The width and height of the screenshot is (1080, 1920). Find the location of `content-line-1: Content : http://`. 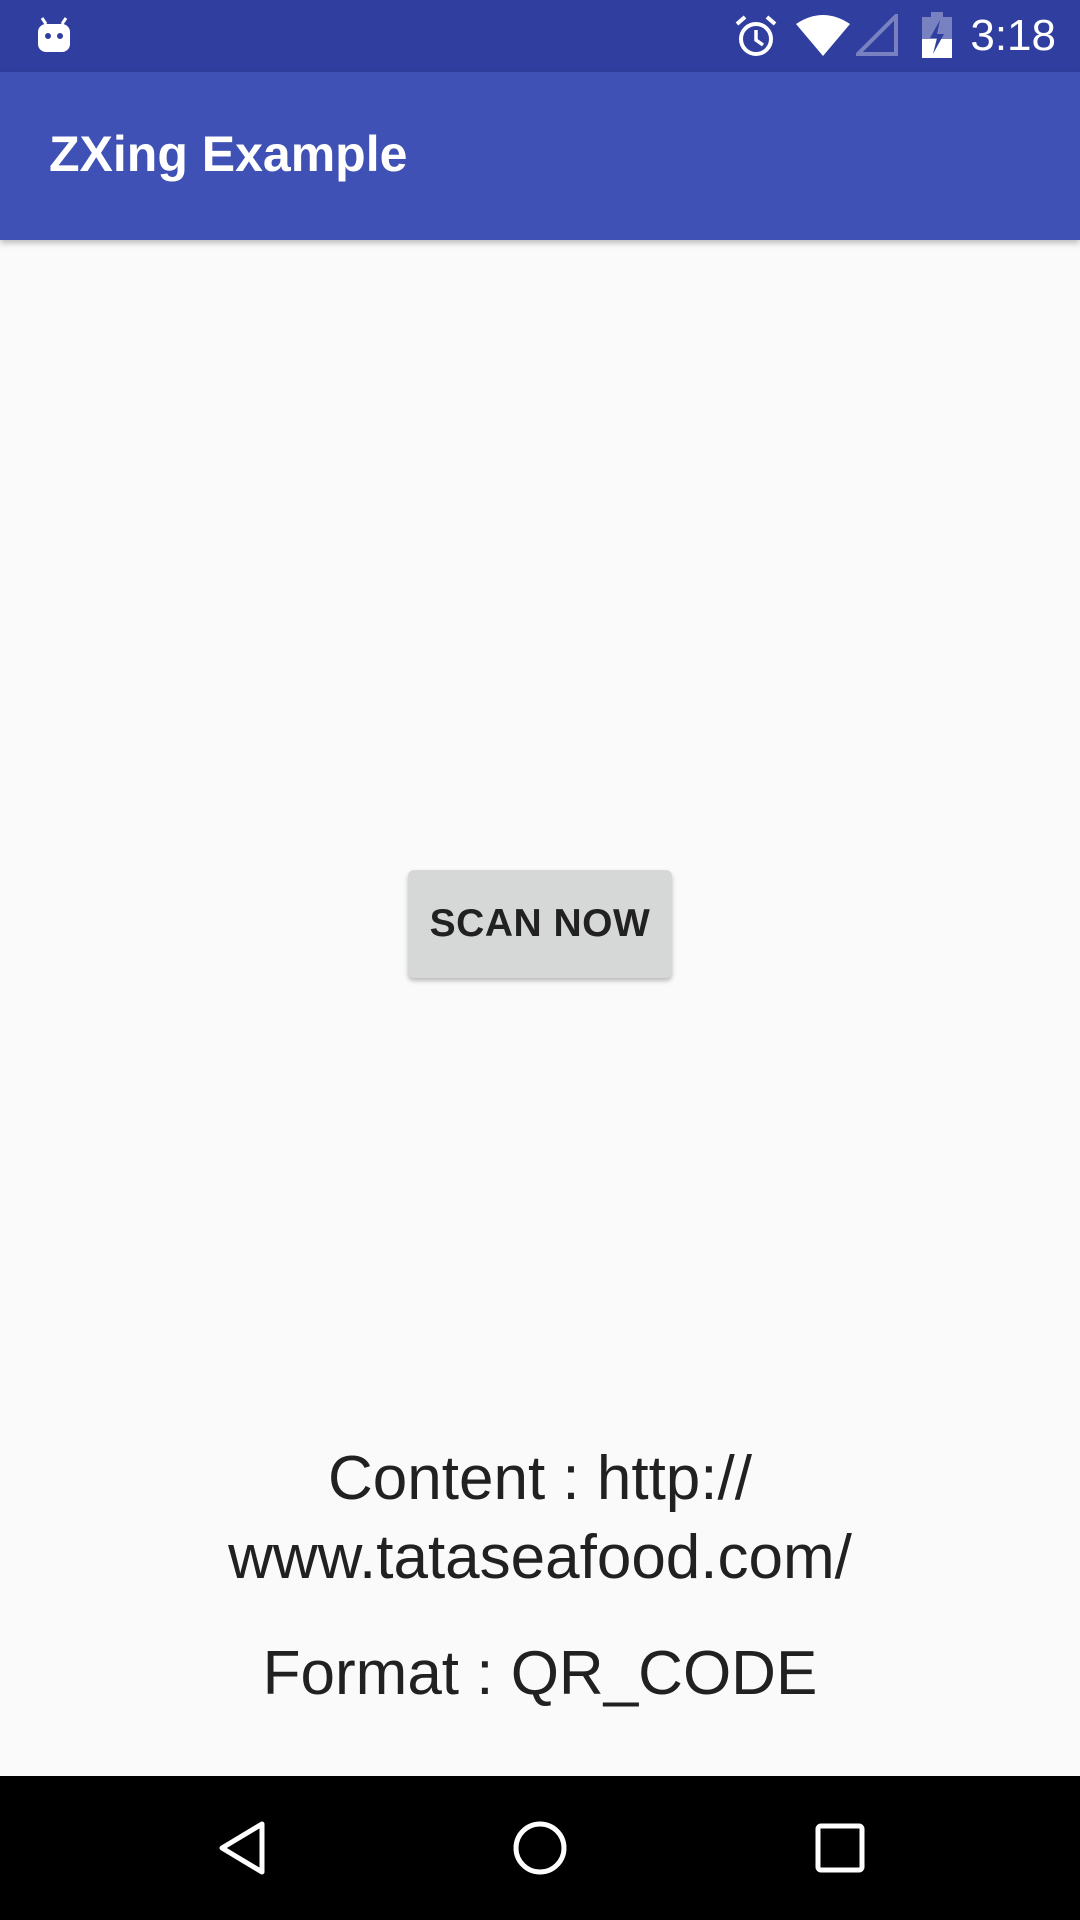

content-line-1: Content : http:// is located at coordinates (540, 1478).